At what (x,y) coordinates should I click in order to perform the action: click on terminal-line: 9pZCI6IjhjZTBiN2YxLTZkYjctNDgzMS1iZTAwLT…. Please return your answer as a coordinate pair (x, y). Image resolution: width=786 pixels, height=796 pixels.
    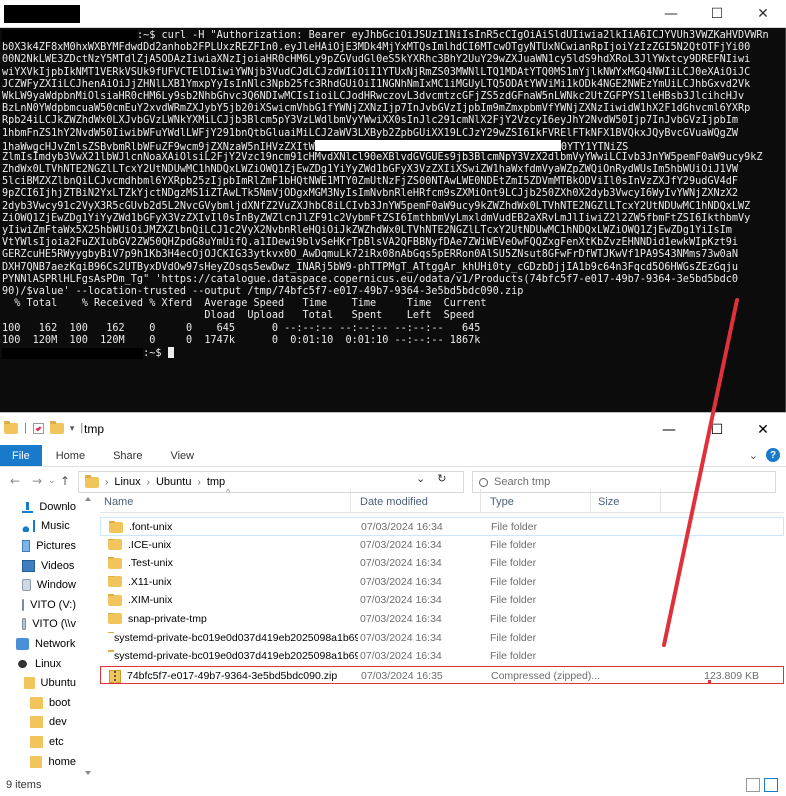
    Looking at the image, I should click on (394, 194).